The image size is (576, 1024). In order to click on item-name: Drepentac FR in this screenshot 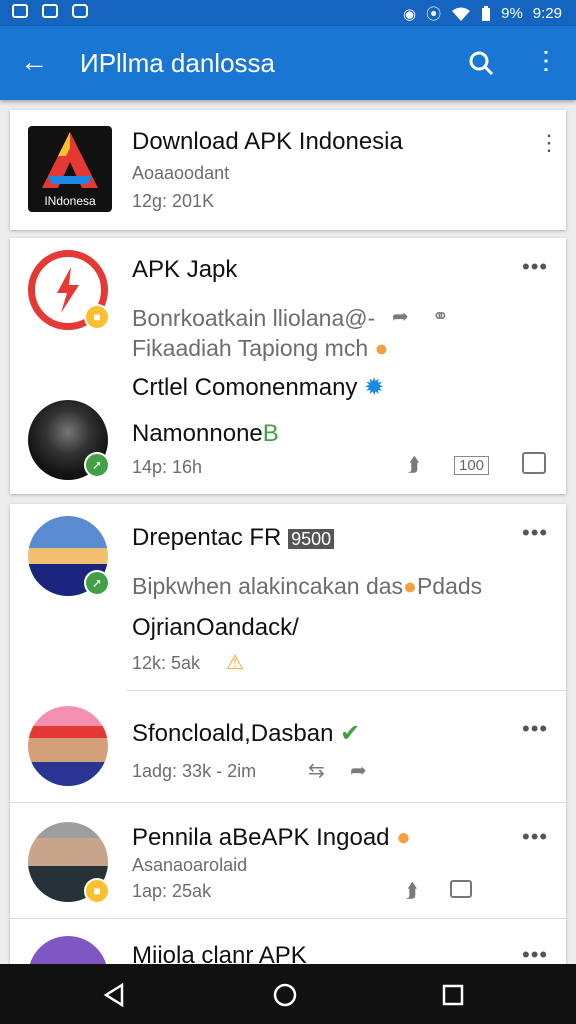, I will do `click(207, 537)`.